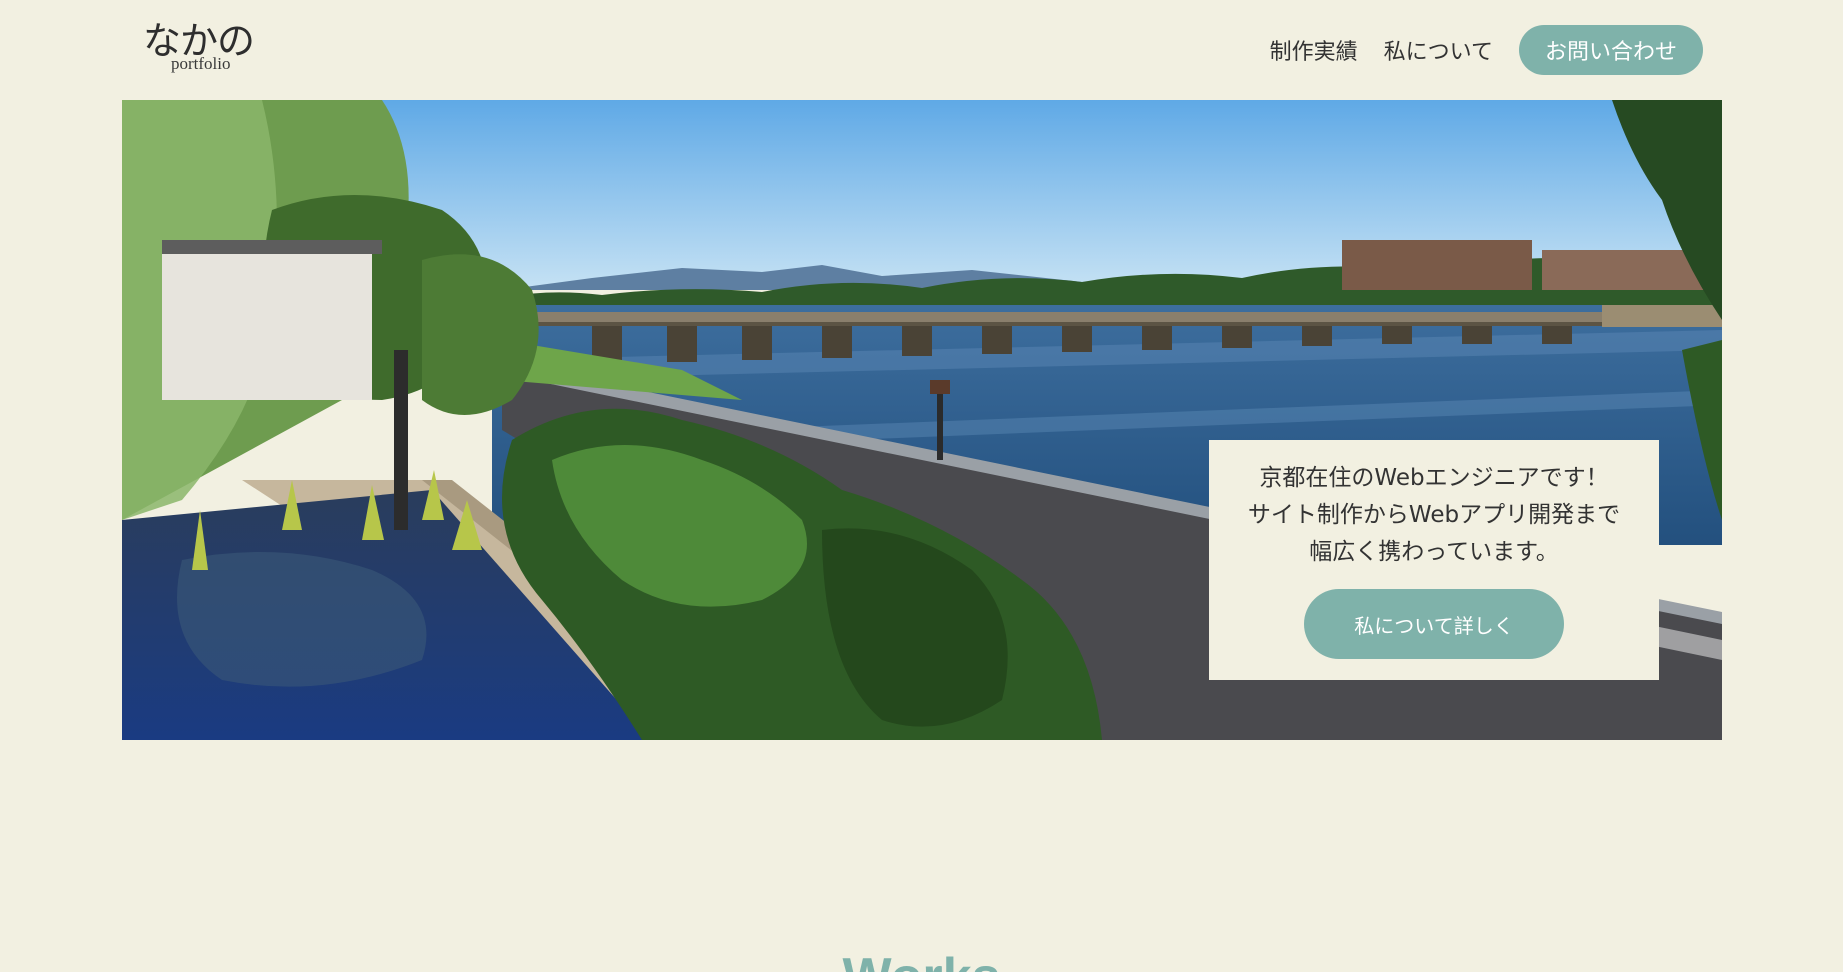  I want to click on nav-link-works: 制作実績, so click(1314, 50).